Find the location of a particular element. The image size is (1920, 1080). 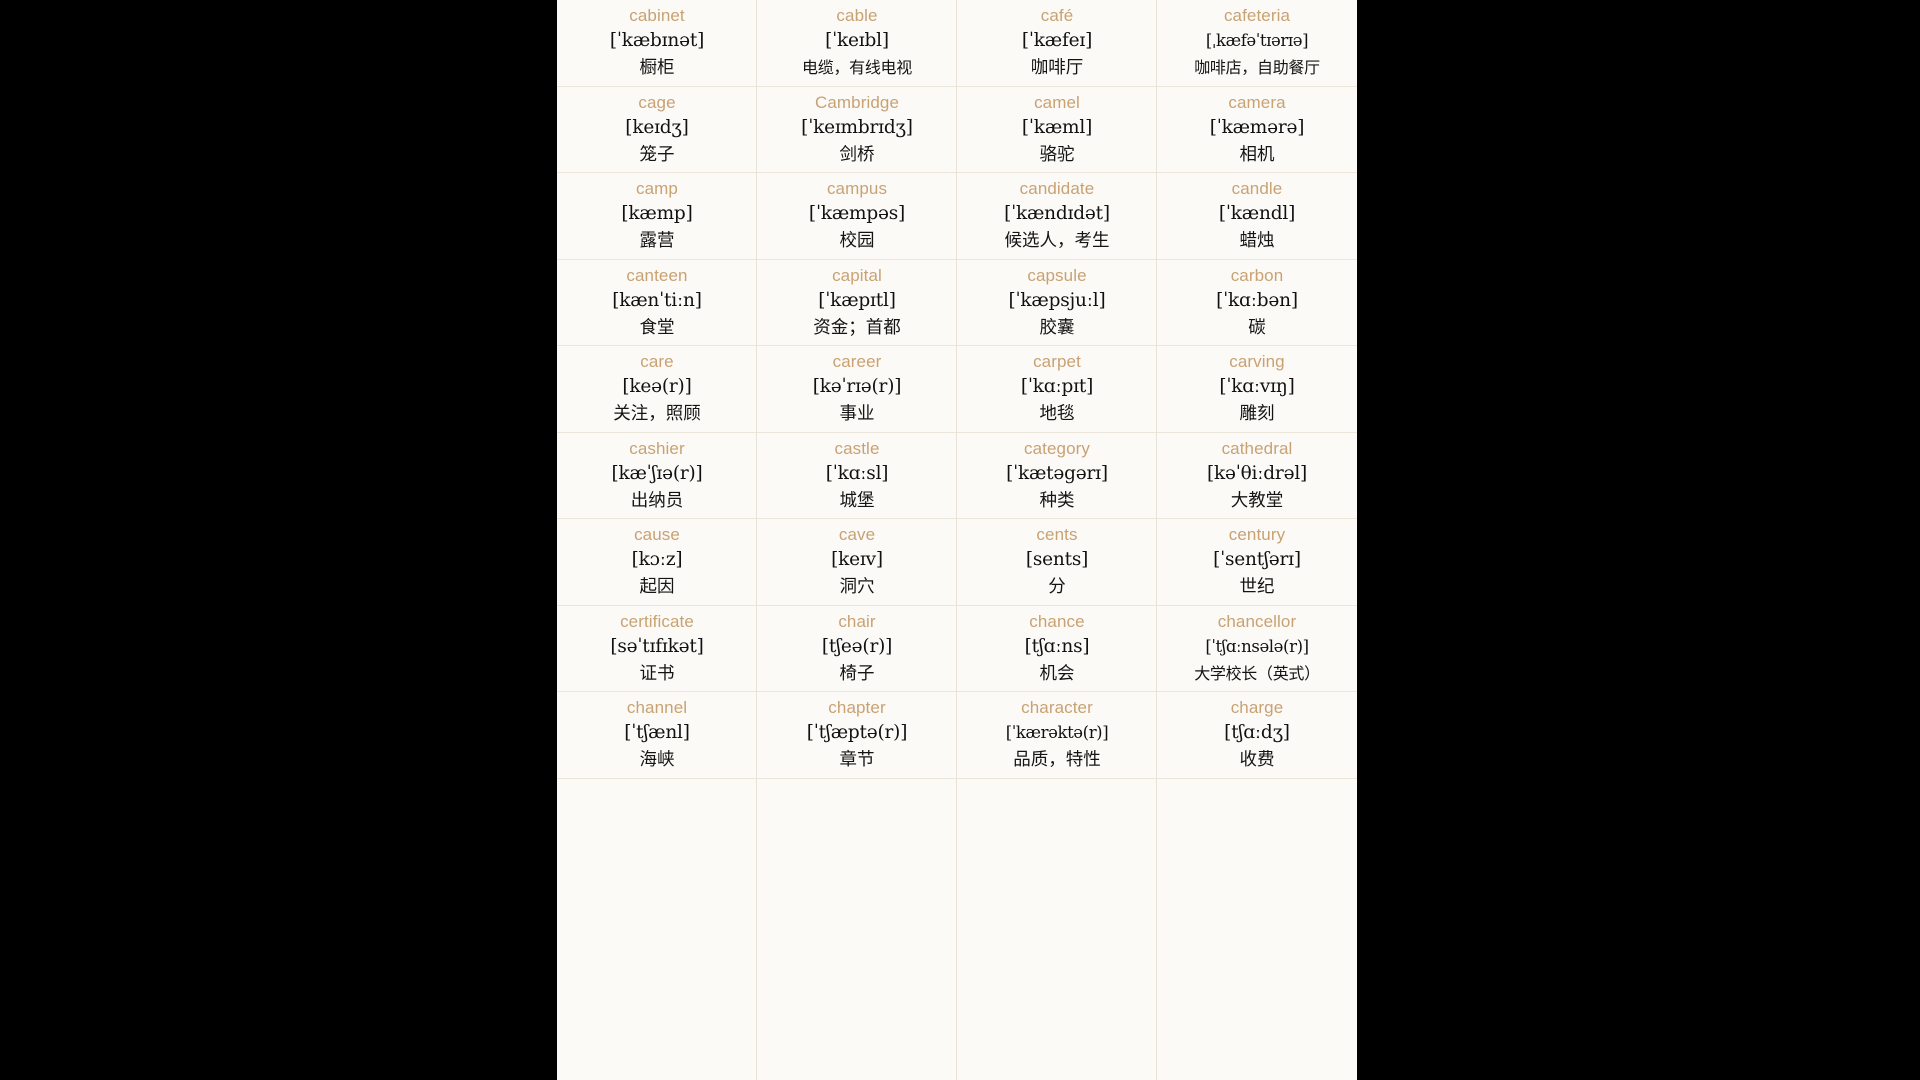

entry-pronunciation: [tʃɑːdʒ] is located at coordinates (1257, 732).